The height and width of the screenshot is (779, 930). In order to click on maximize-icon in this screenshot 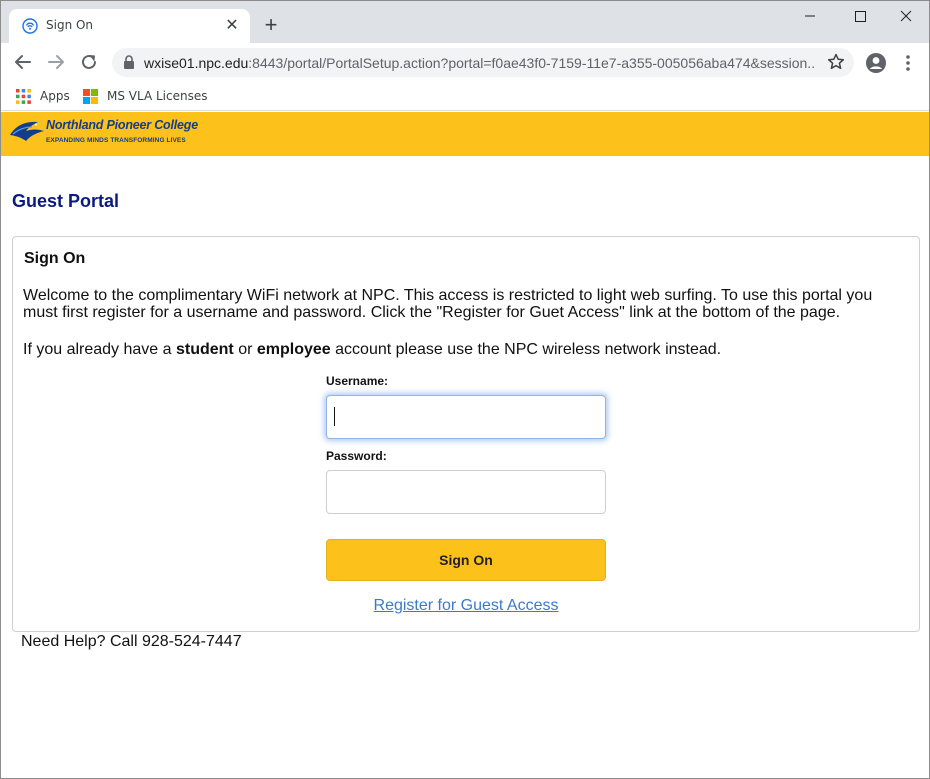, I will do `click(860, 16)`.